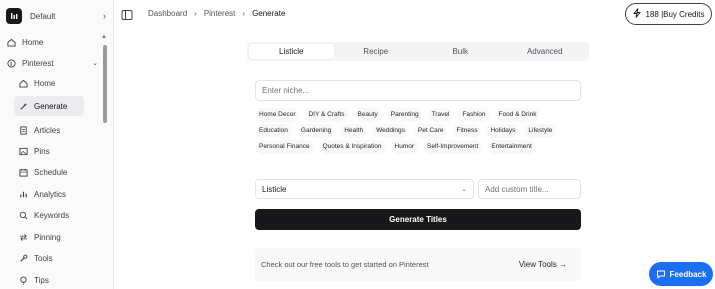 This screenshot has height=289, width=715. I want to click on sidebar-item-label: Schedule, so click(51, 172).